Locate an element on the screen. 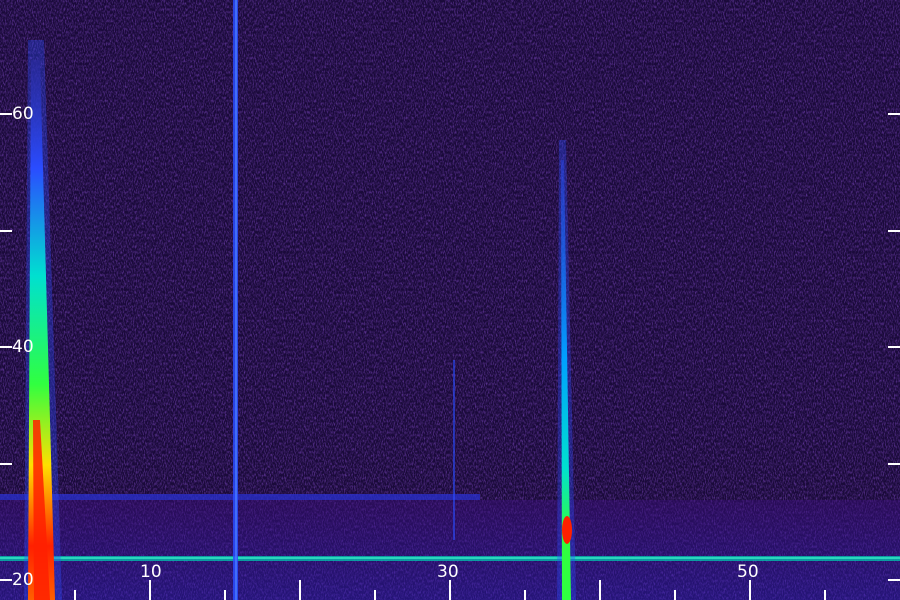 The height and width of the screenshot is (600, 900). y-tick-label-60: 60 is located at coordinates (23, 114).